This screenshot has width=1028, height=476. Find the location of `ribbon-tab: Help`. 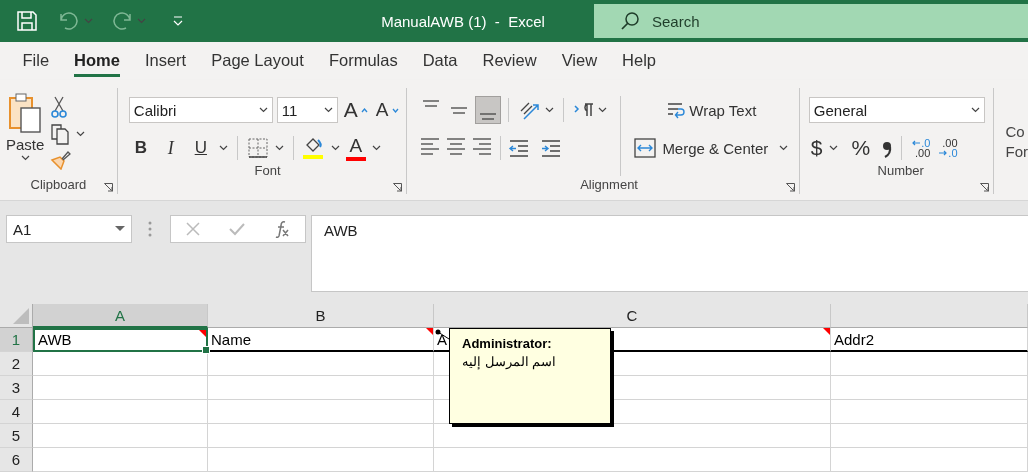

ribbon-tab: Help is located at coordinates (639, 61).